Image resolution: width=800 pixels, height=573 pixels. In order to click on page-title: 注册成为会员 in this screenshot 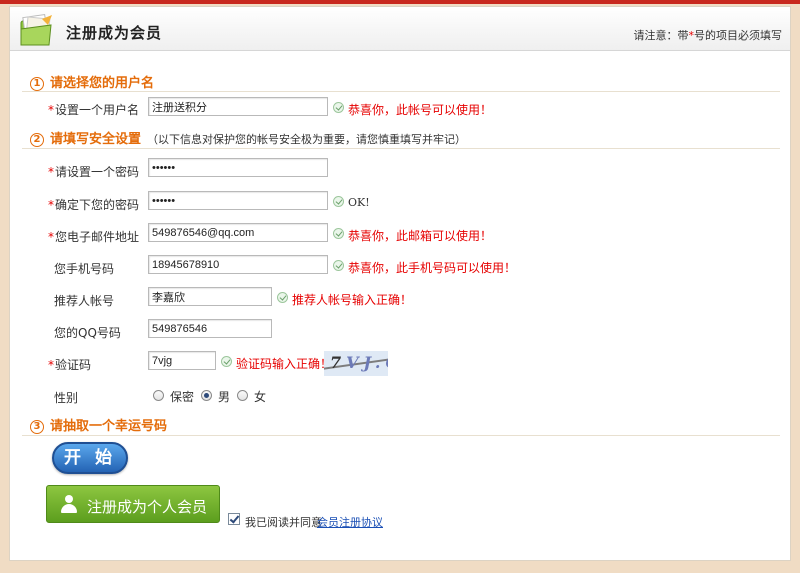, I will do `click(114, 33)`.